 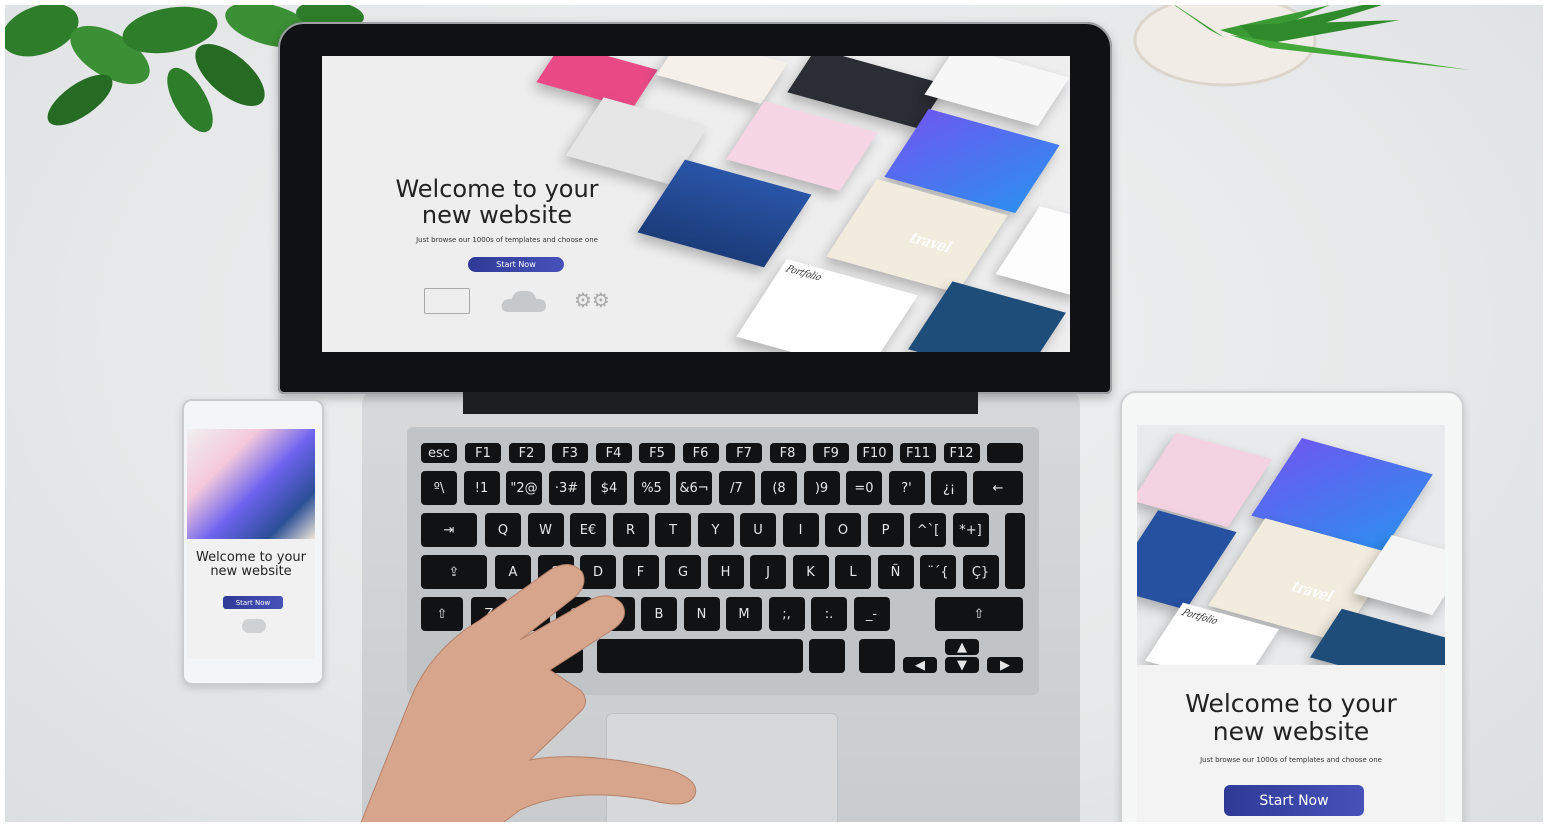 I want to click on keyboard-key: J, so click(x=768, y=572).